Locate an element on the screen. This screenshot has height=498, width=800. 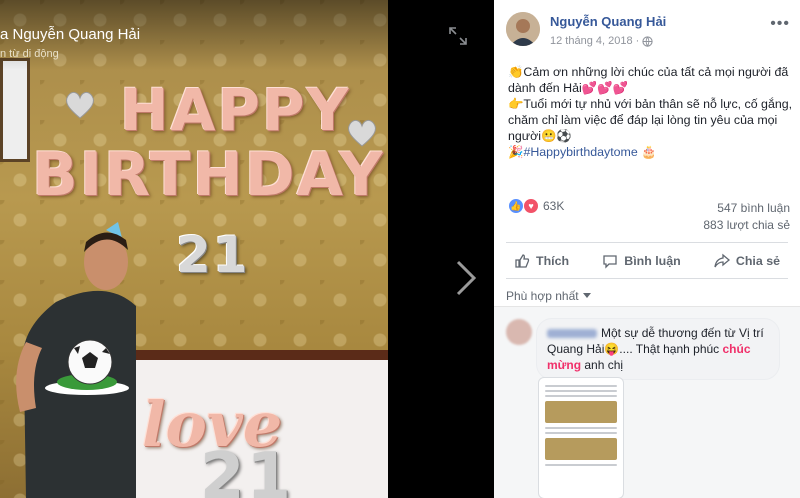
post-stats: 547 bình luận 883 lượt chia sẻ is located at coordinates (746, 217).